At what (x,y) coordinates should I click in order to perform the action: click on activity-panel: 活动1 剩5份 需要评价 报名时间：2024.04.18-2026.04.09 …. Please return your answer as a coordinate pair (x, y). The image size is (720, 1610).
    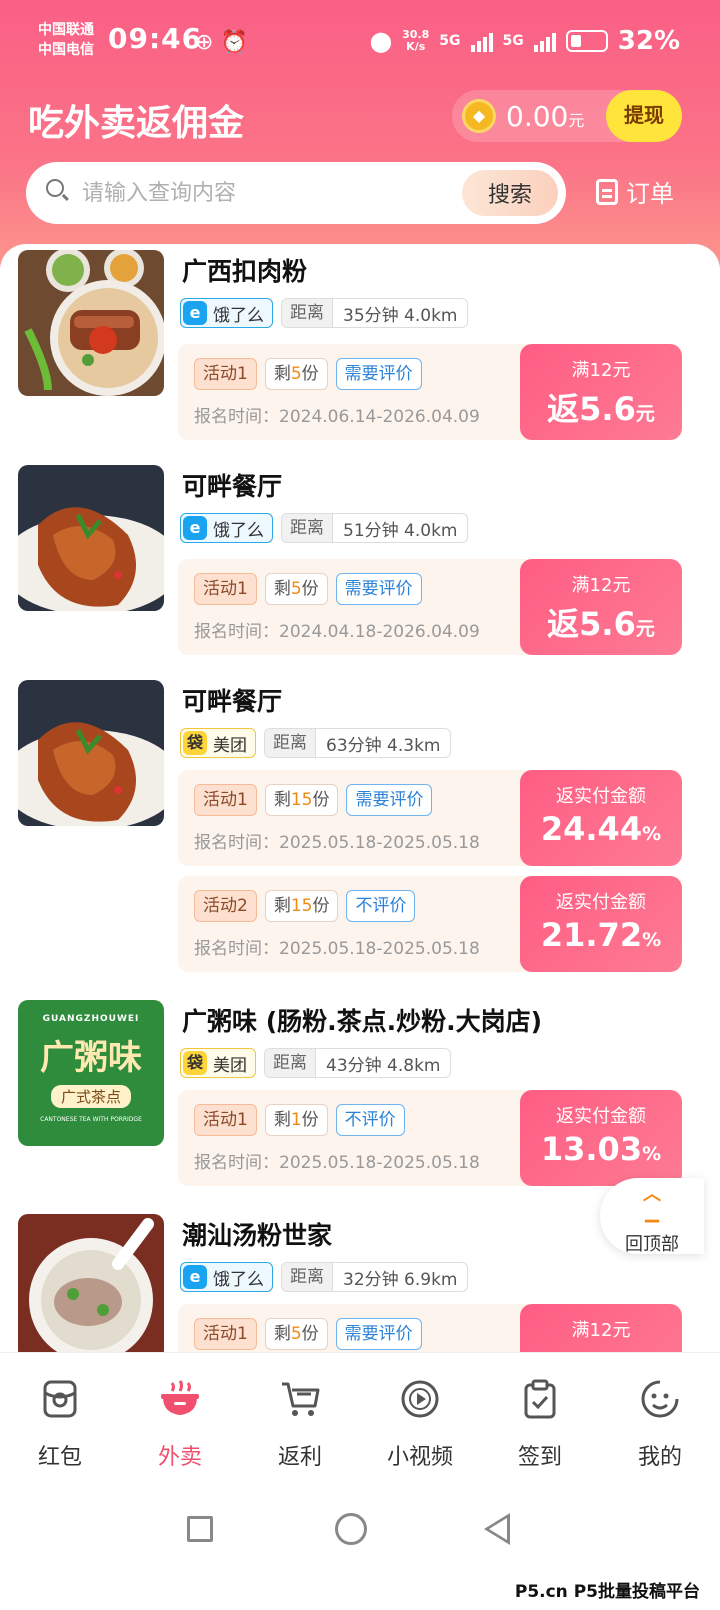
    Looking at the image, I should click on (430, 607).